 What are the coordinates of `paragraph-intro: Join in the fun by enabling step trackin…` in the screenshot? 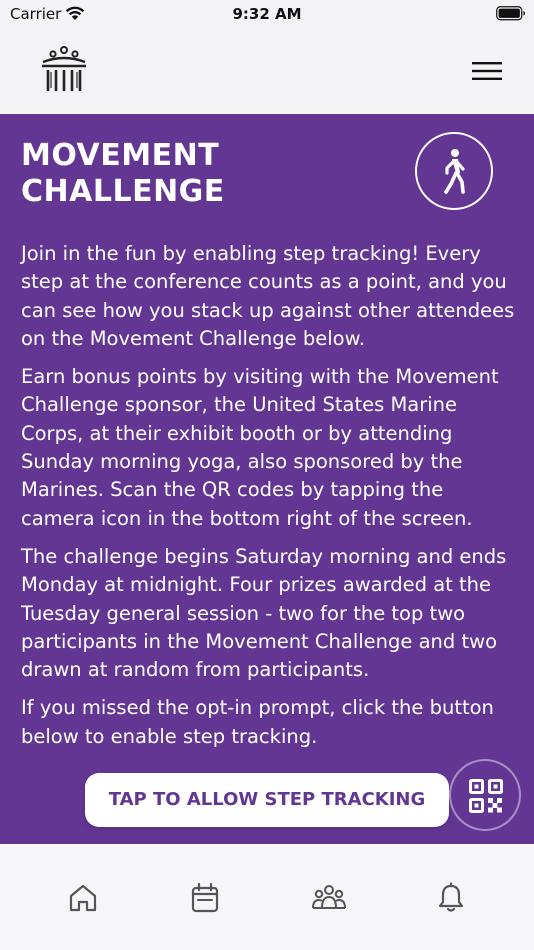 It's located at (268, 296).